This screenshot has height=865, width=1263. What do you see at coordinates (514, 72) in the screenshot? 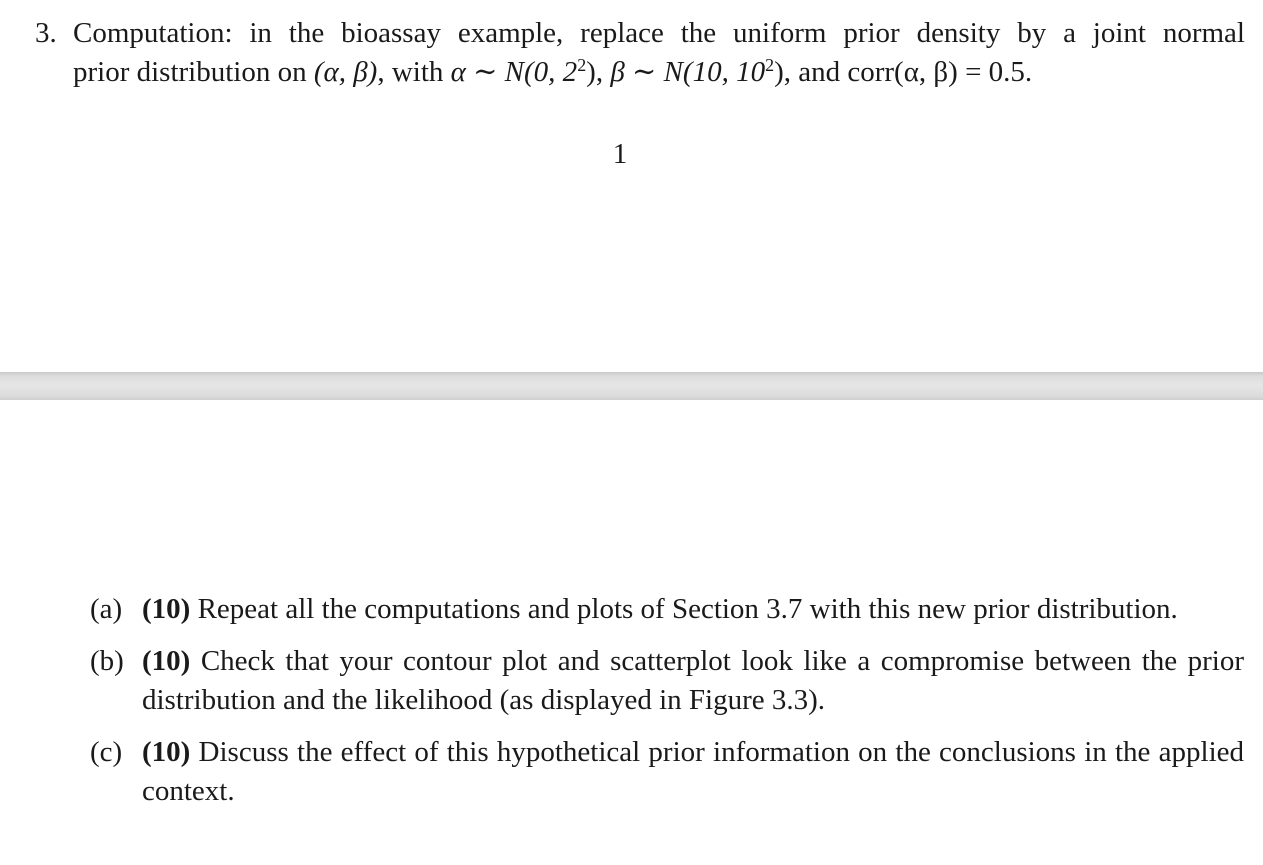
I see `alpha-dist-text: α ∼ N(0, 2` at bounding box center [514, 72].